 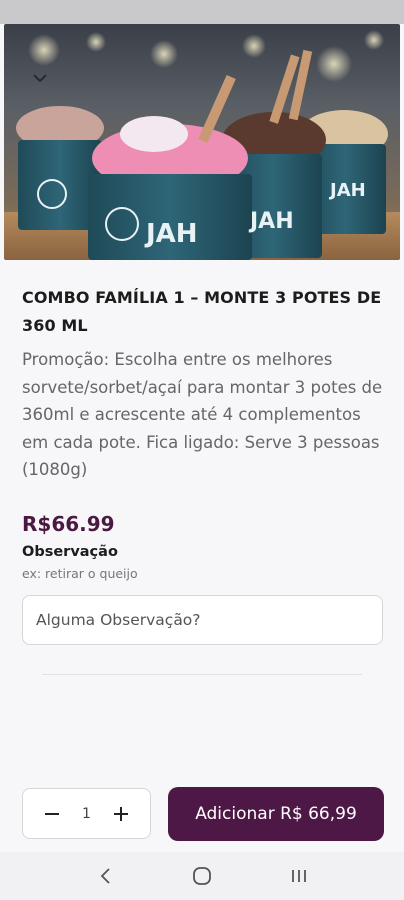 I want to click on back-icon, so click(x=105, y=876).